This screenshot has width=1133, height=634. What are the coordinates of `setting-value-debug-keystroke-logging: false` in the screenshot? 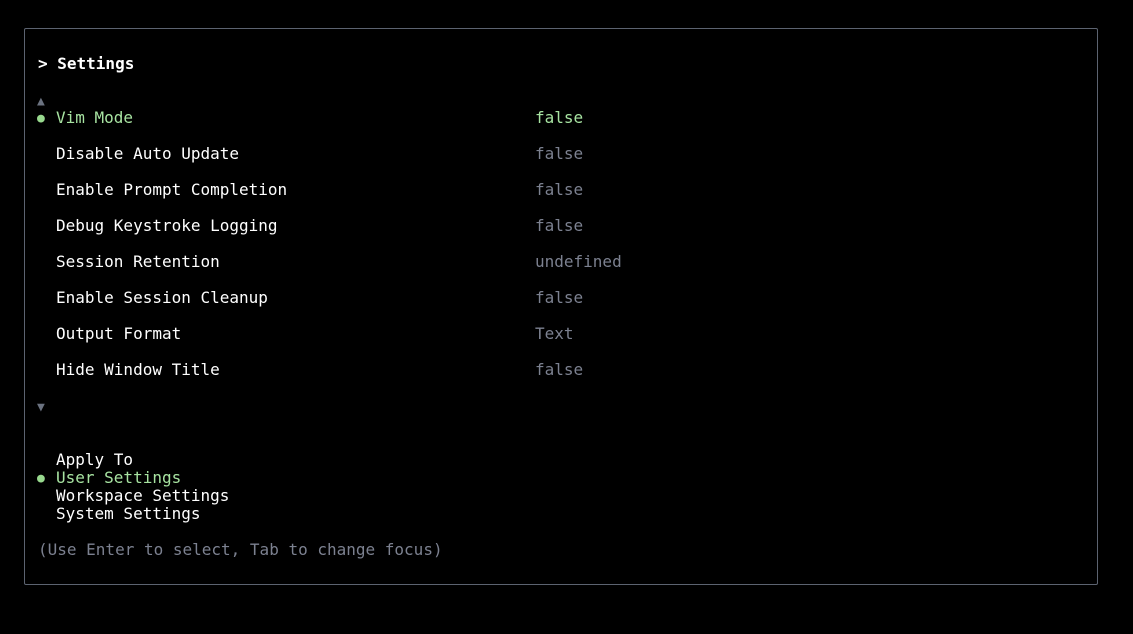 It's located at (559, 226).